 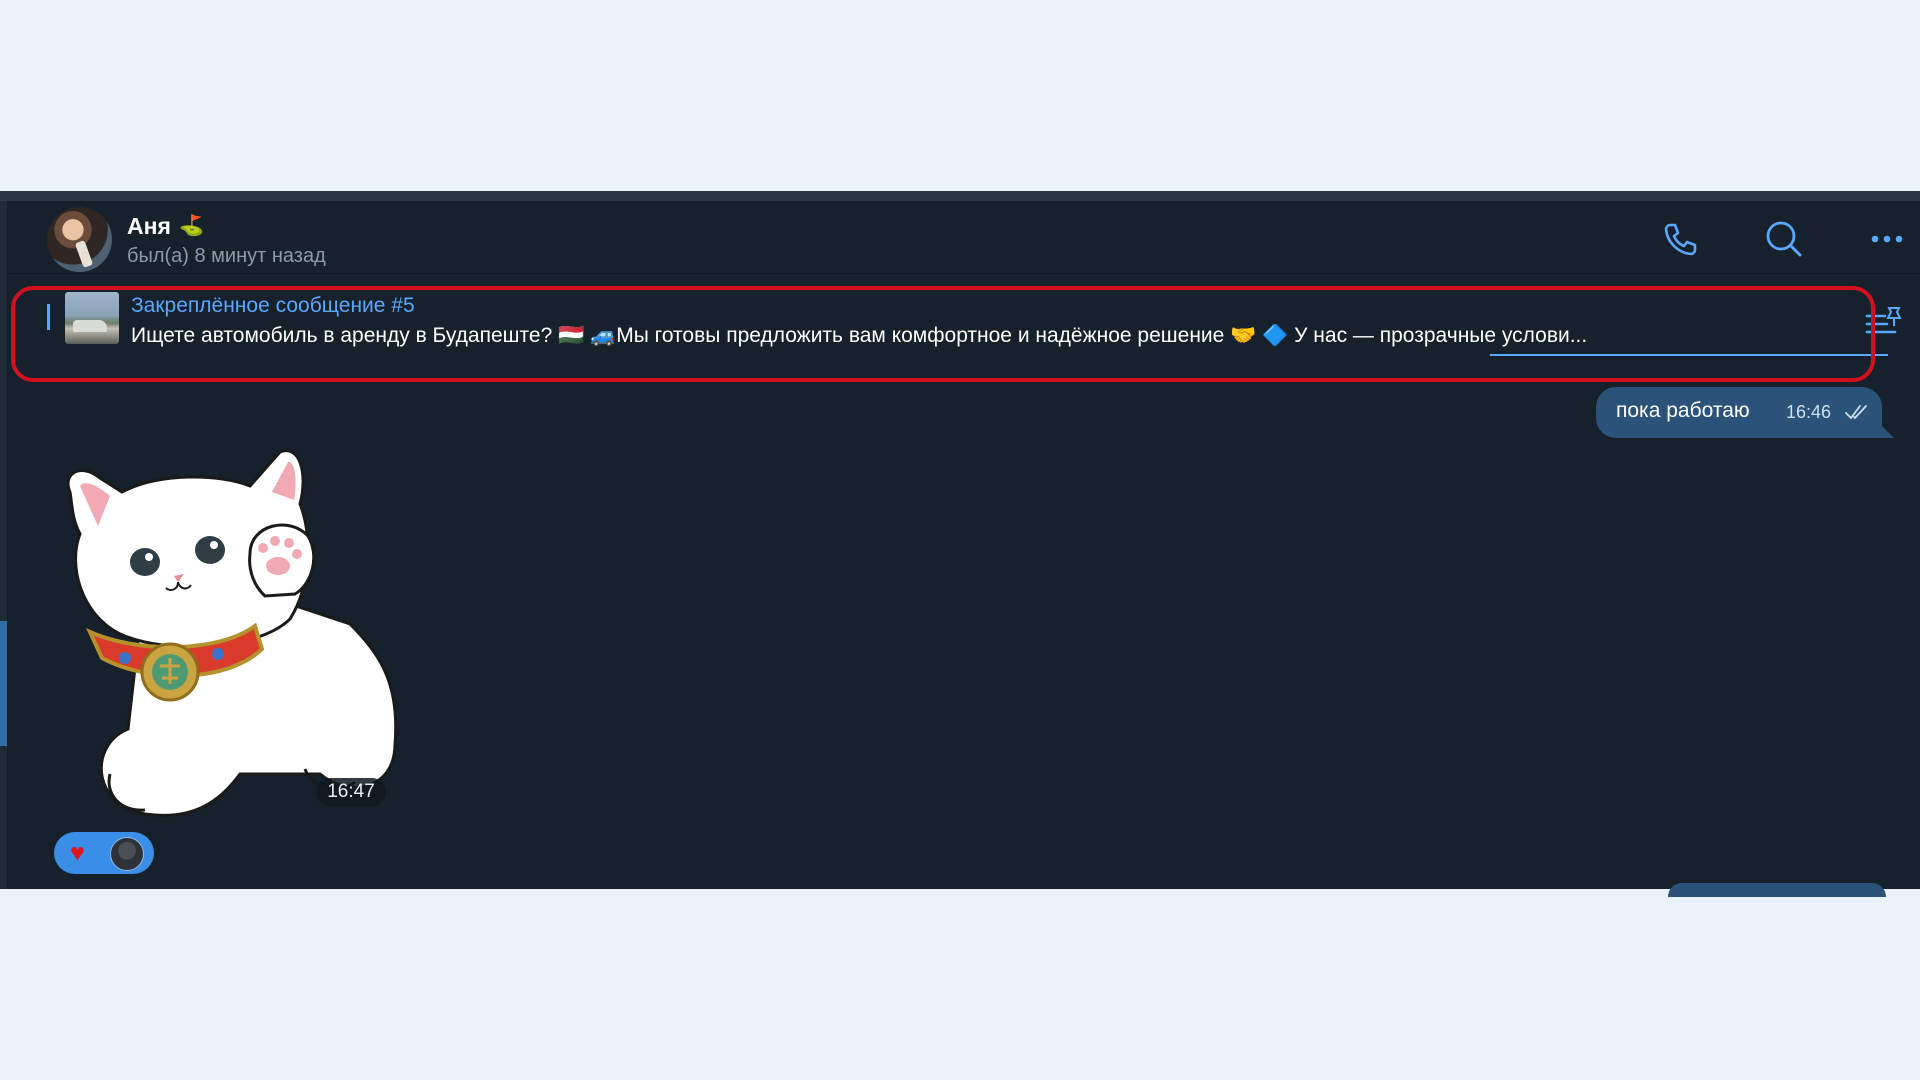 What do you see at coordinates (351, 792) in the screenshot?
I see `sticker-time: 16:47` at bounding box center [351, 792].